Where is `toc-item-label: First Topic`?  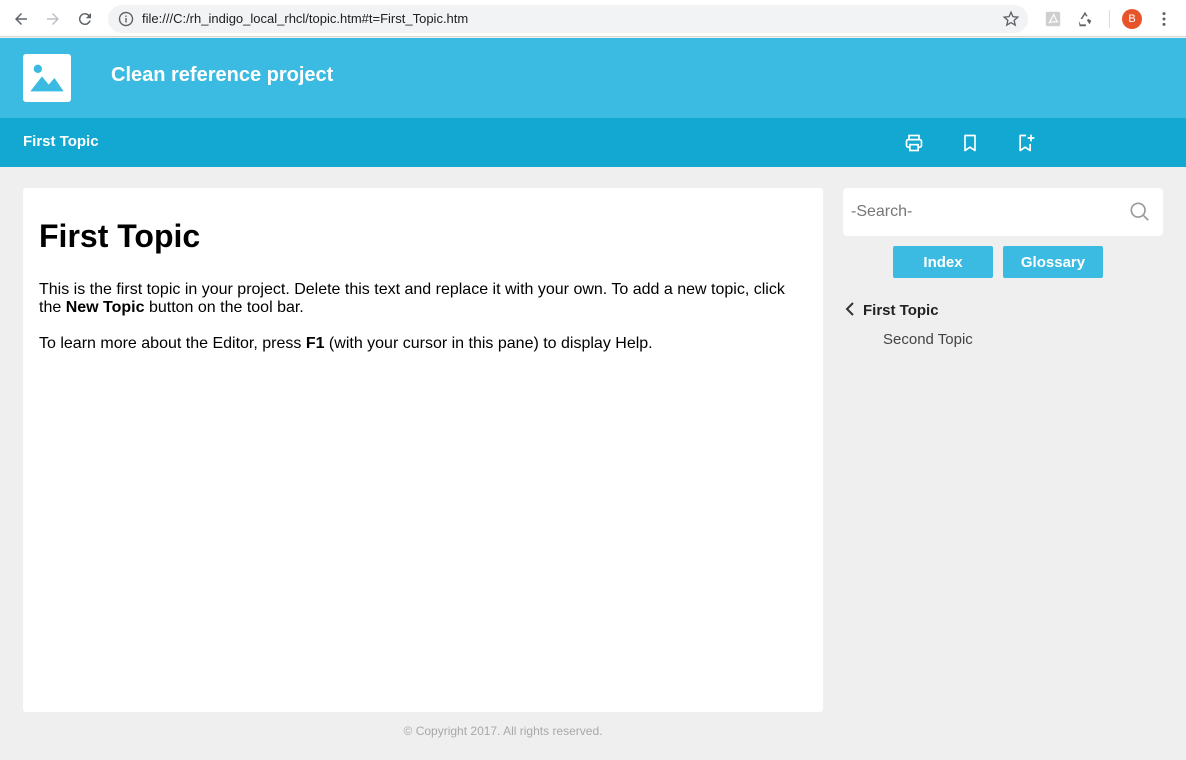
toc-item-label: First Topic is located at coordinates (901, 310).